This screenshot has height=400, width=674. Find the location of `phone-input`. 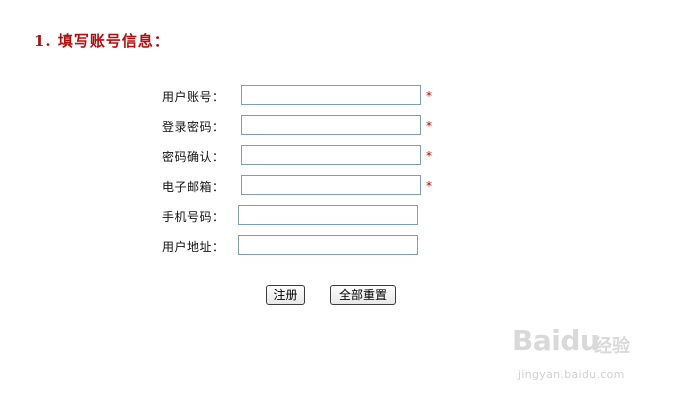

phone-input is located at coordinates (328, 215).